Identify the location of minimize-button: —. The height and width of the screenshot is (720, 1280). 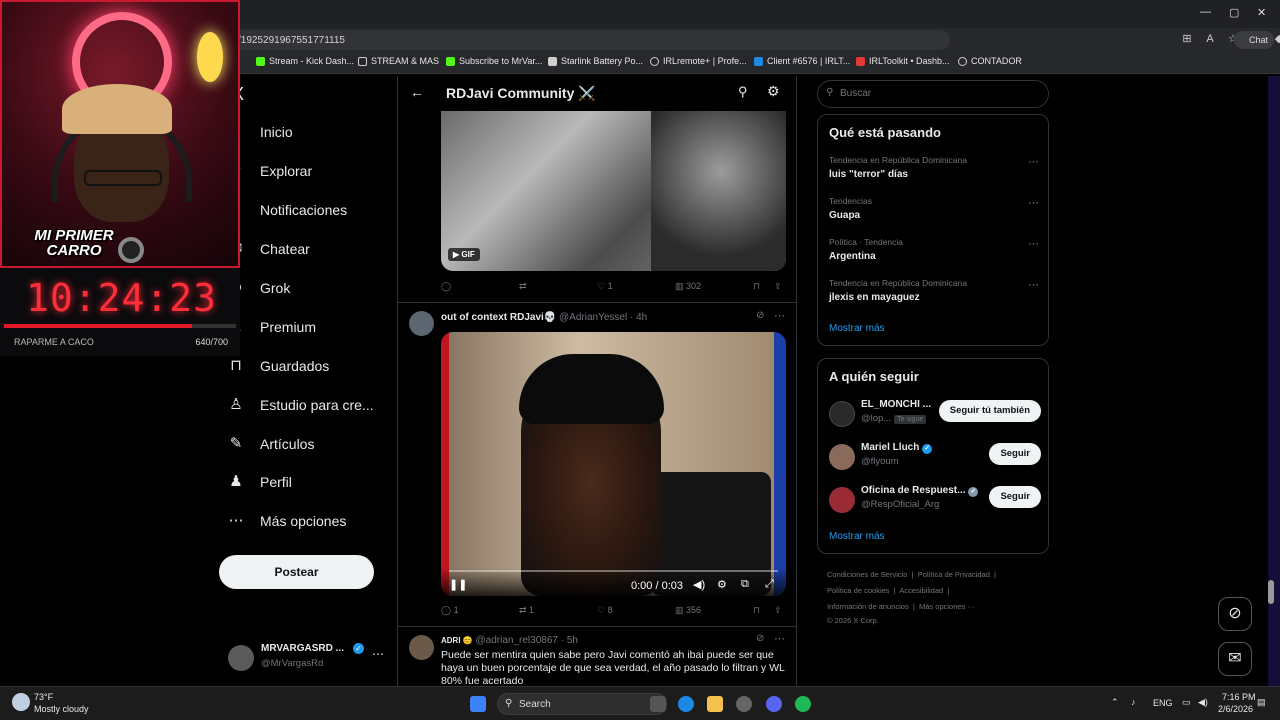
(1205, 12).